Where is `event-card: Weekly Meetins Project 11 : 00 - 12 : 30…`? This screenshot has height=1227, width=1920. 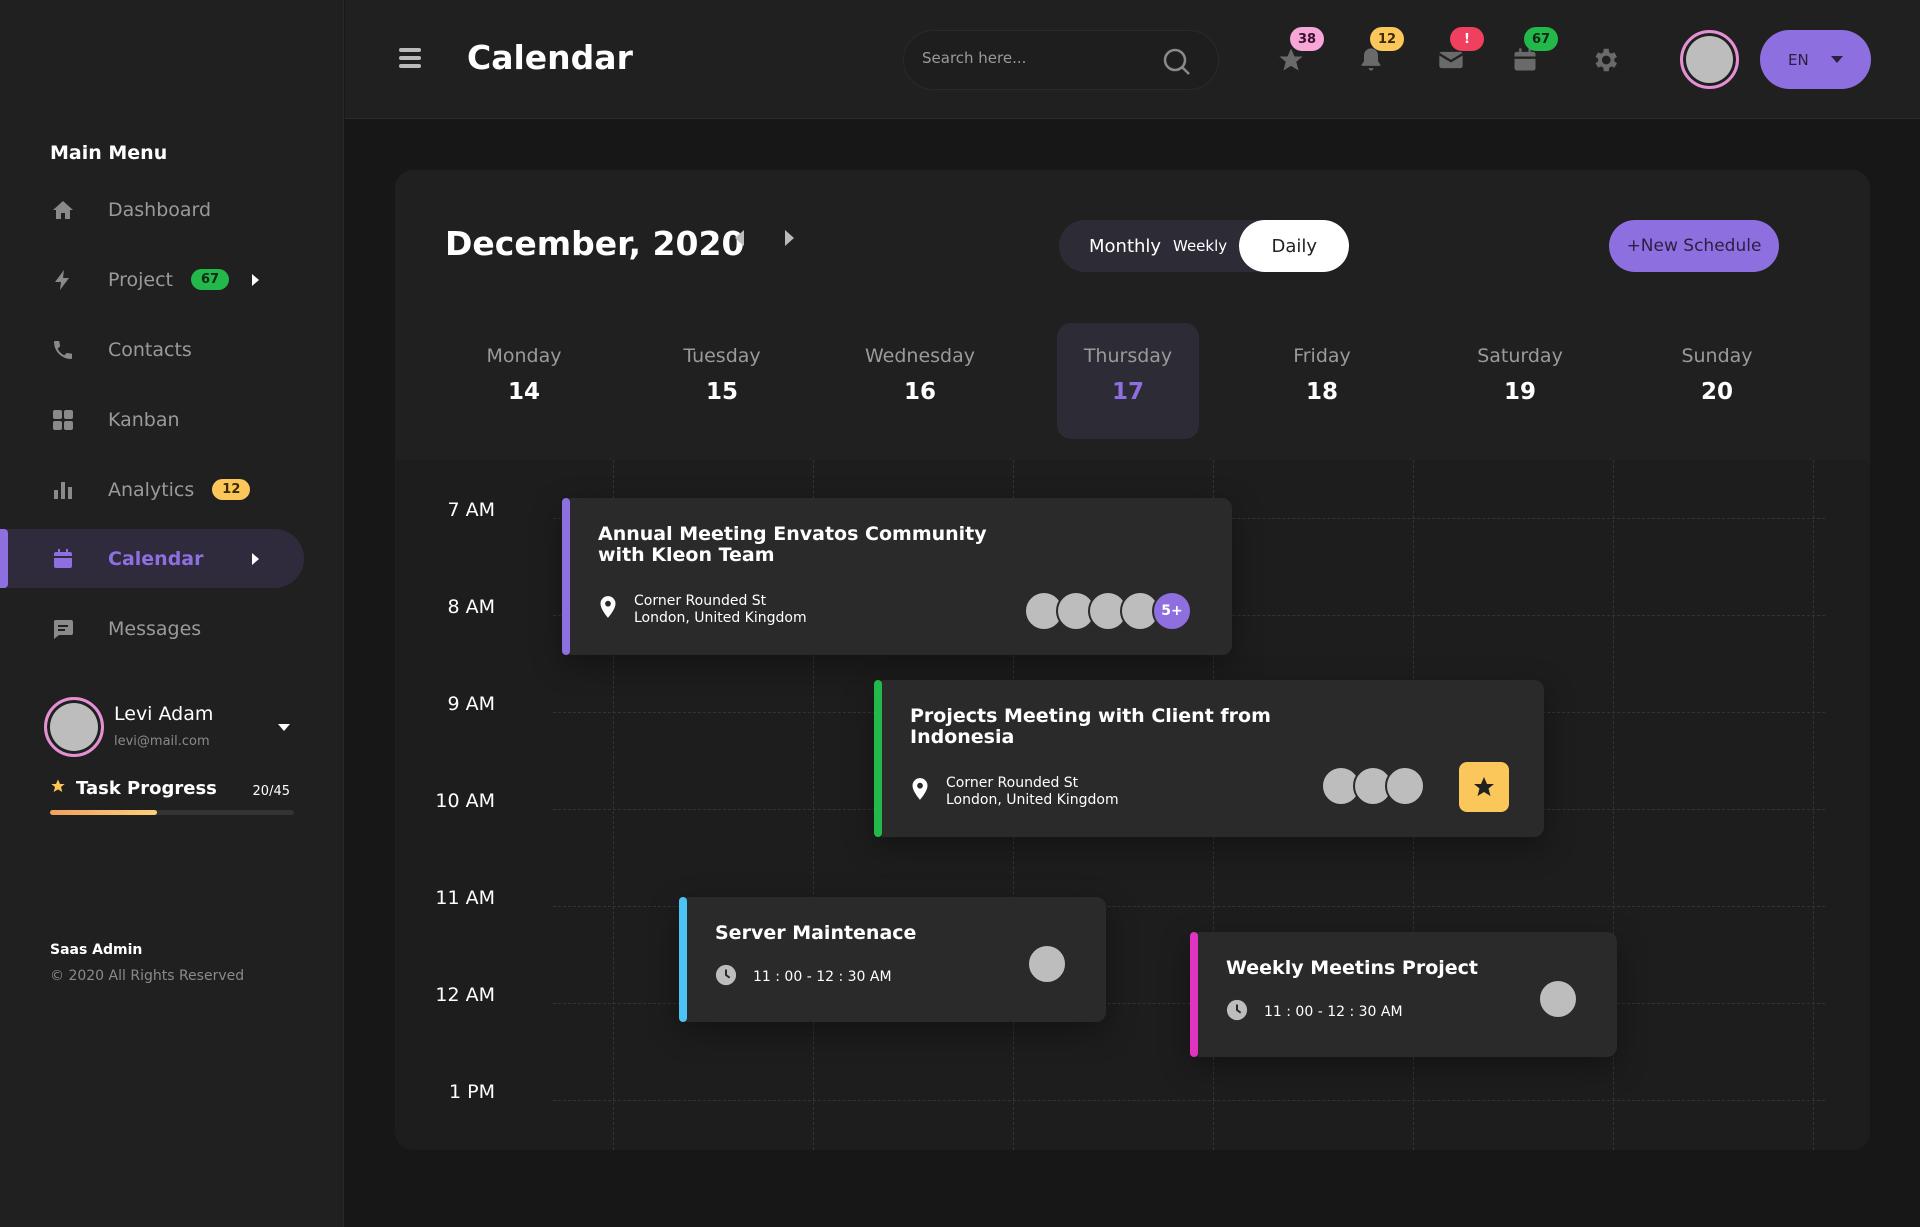 event-card: Weekly Meetins Project 11 : 00 - 12 : 30… is located at coordinates (1403, 994).